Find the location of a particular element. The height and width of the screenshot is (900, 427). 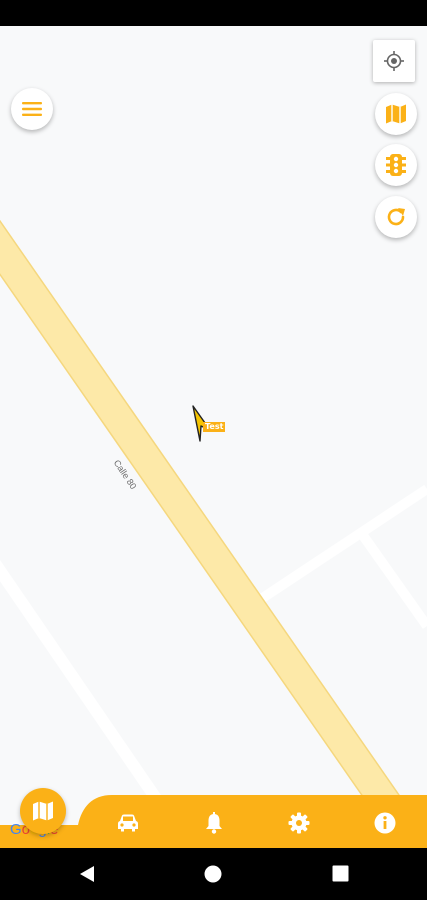

refresh-button is located at coordinates (396, 217).